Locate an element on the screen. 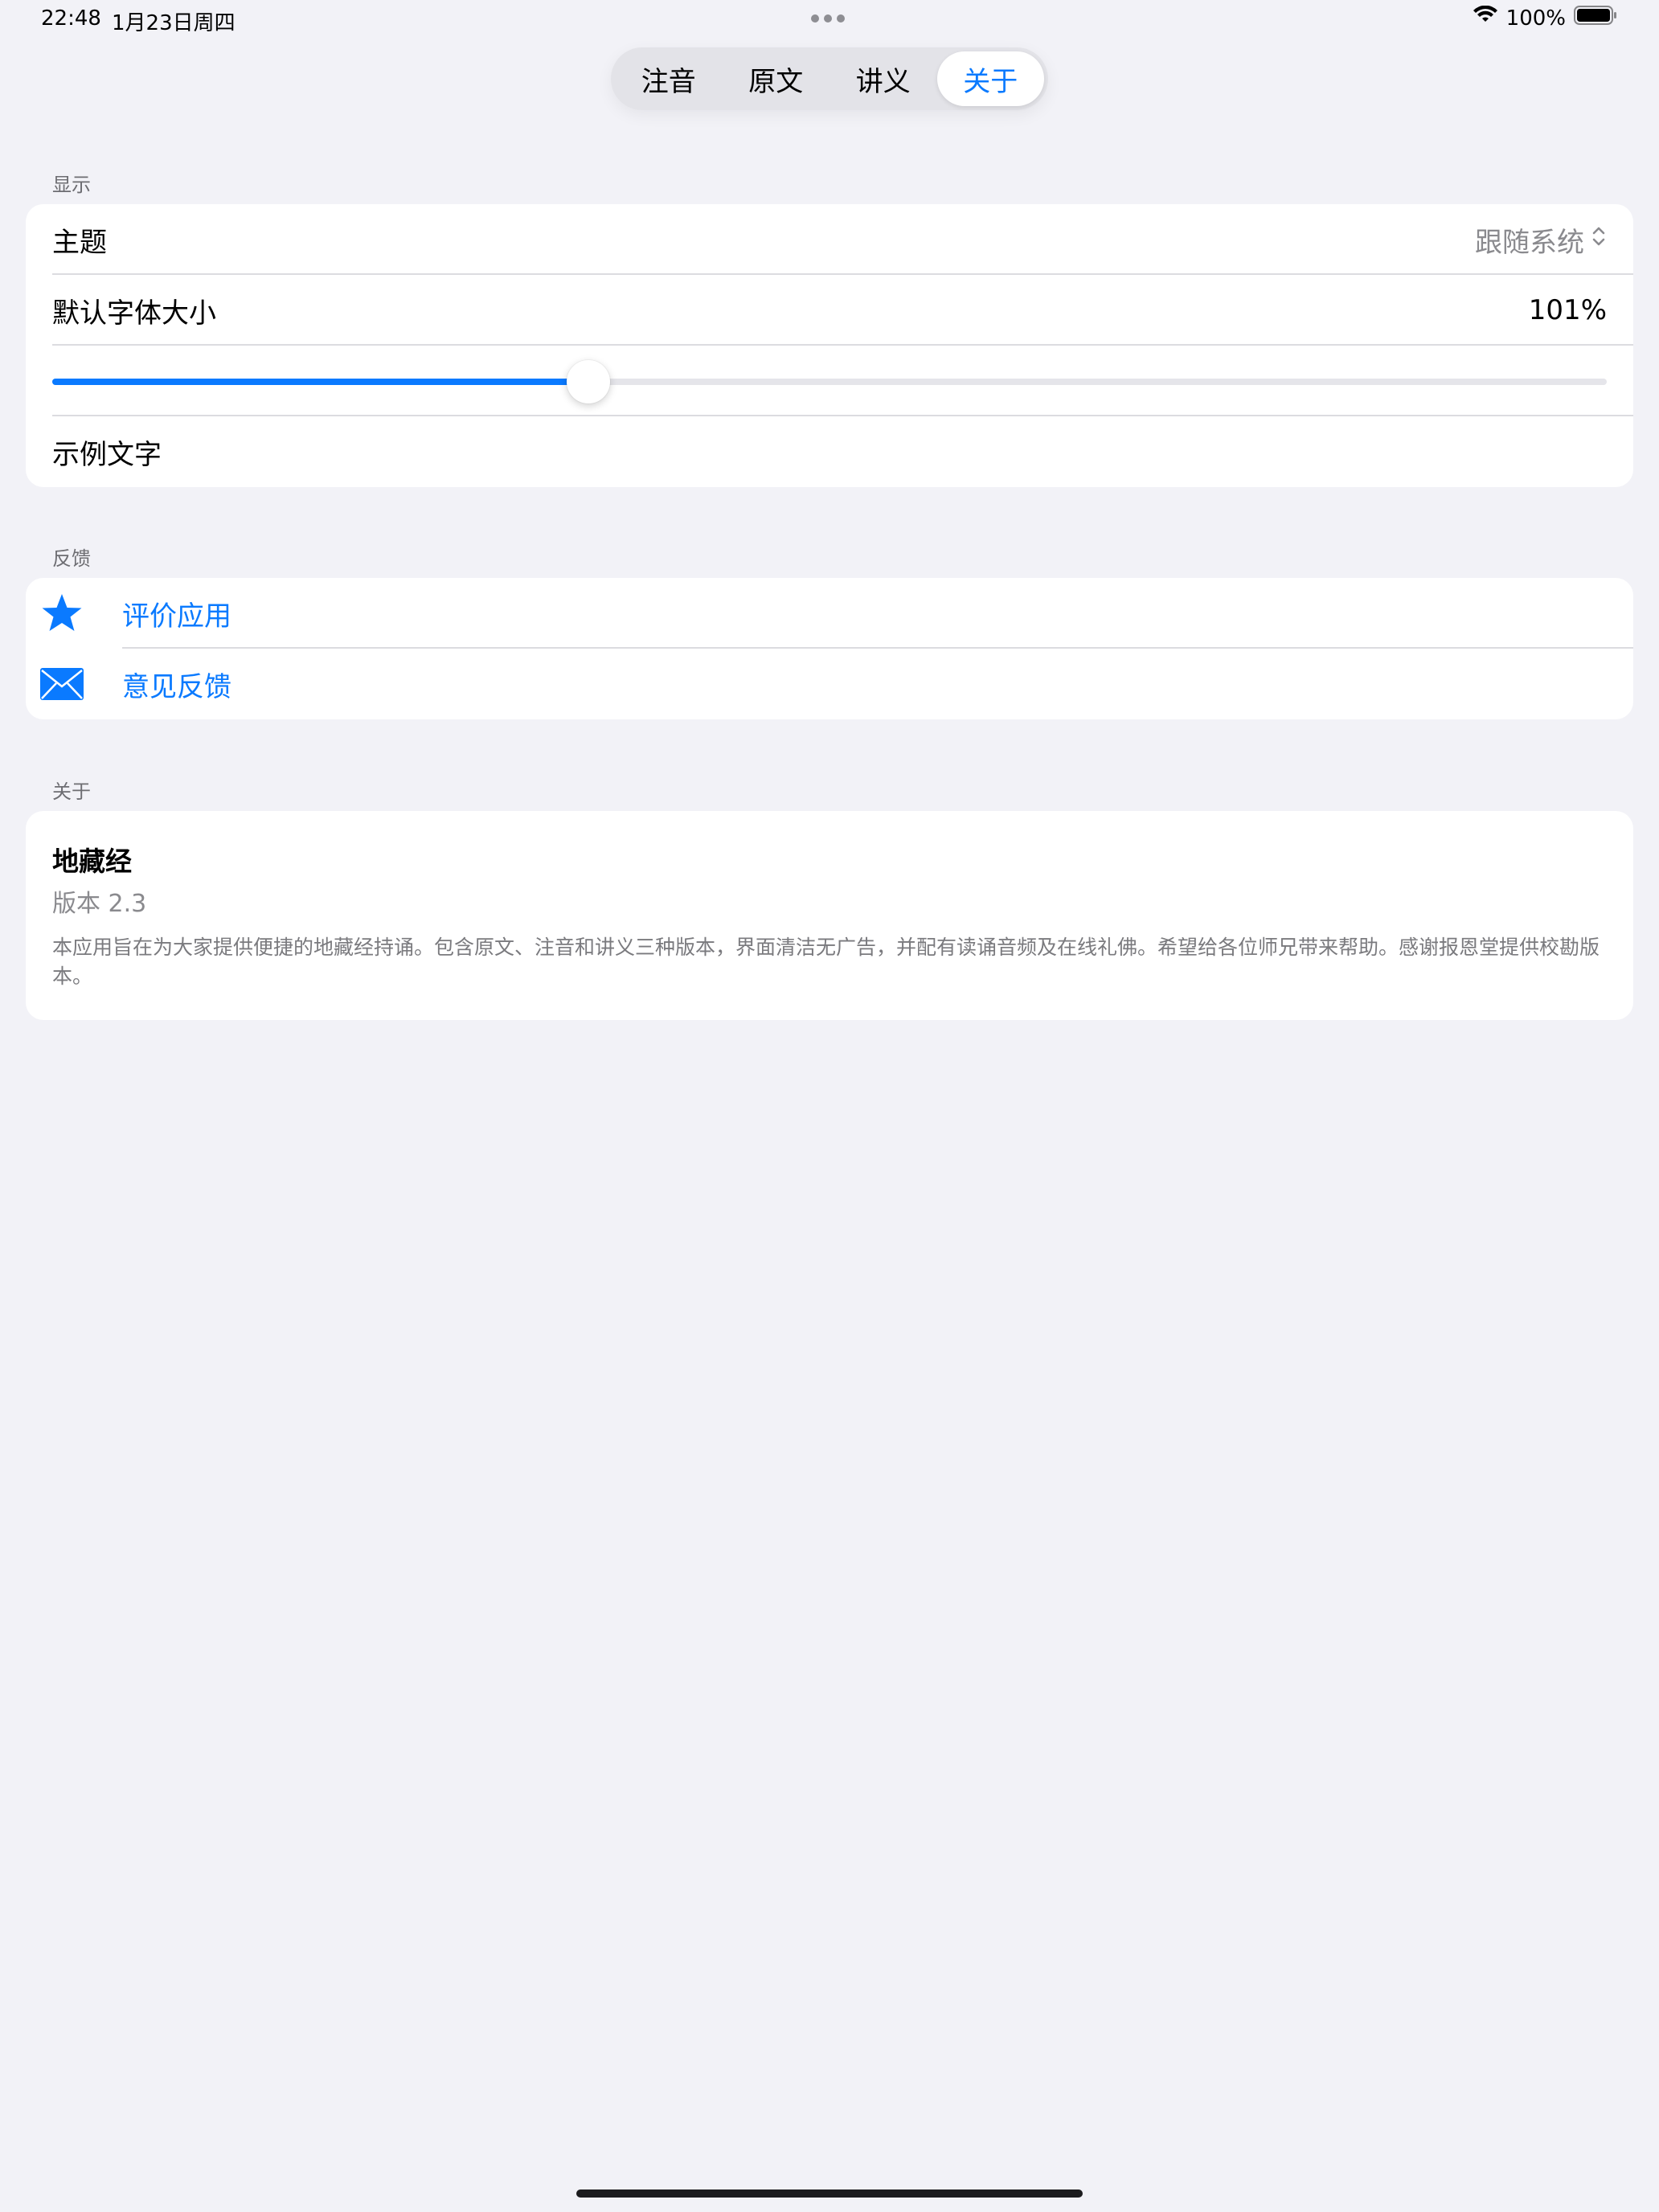 This screenshot has height=2212, width=1659. tab-zhuyin: 注音 is located at coordinates (669, 78).